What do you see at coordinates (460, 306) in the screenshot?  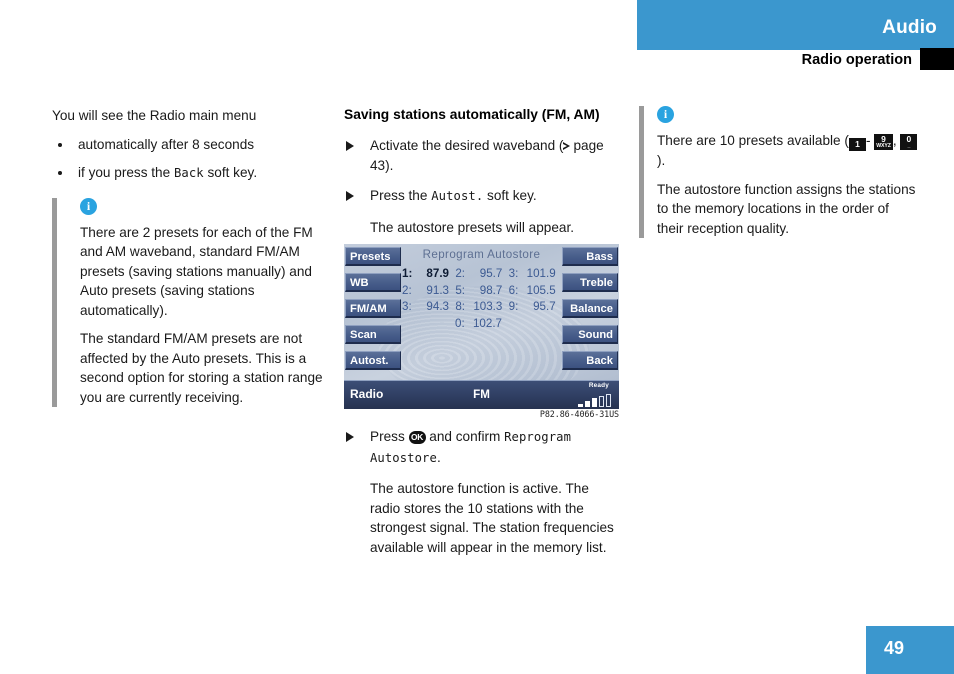 I see `preset-index: 8:` at bounding box center [460, 306].